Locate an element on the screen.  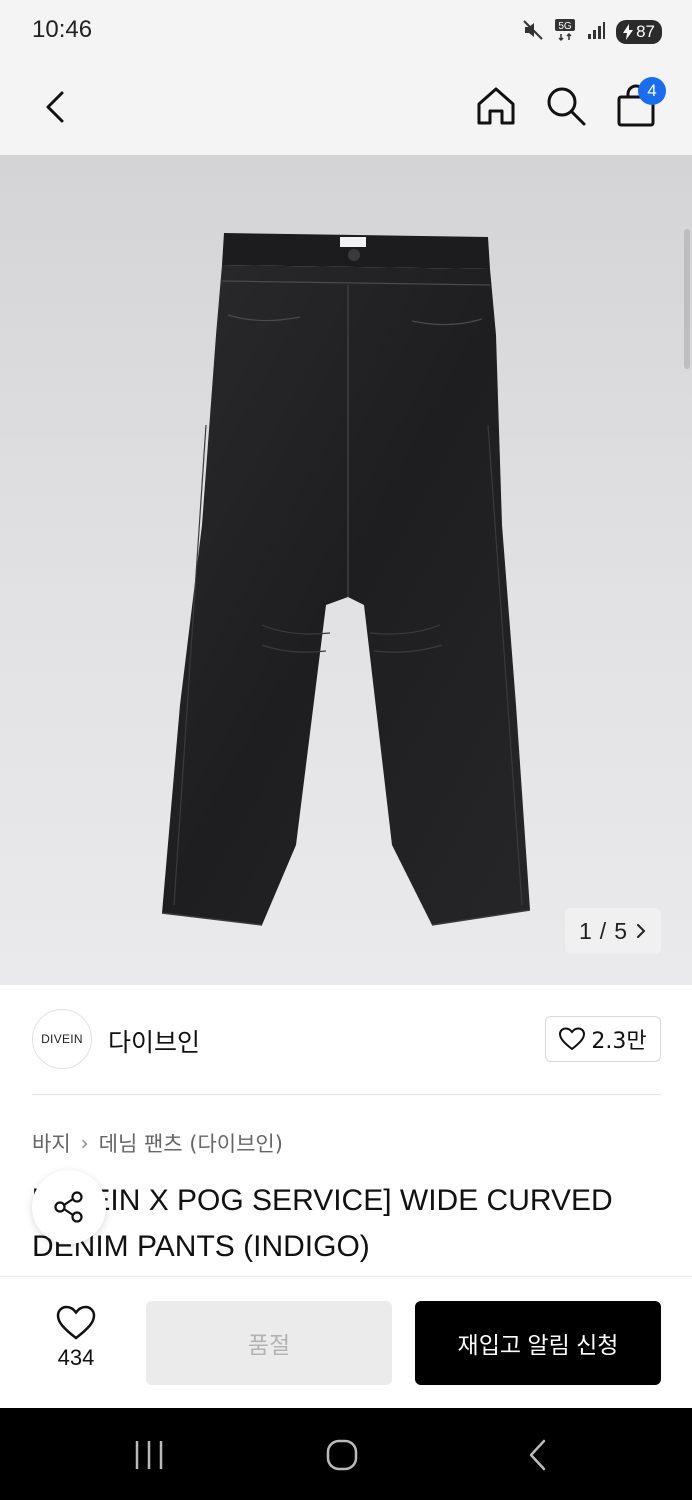
home-icon is located at coordinates (496, 106).